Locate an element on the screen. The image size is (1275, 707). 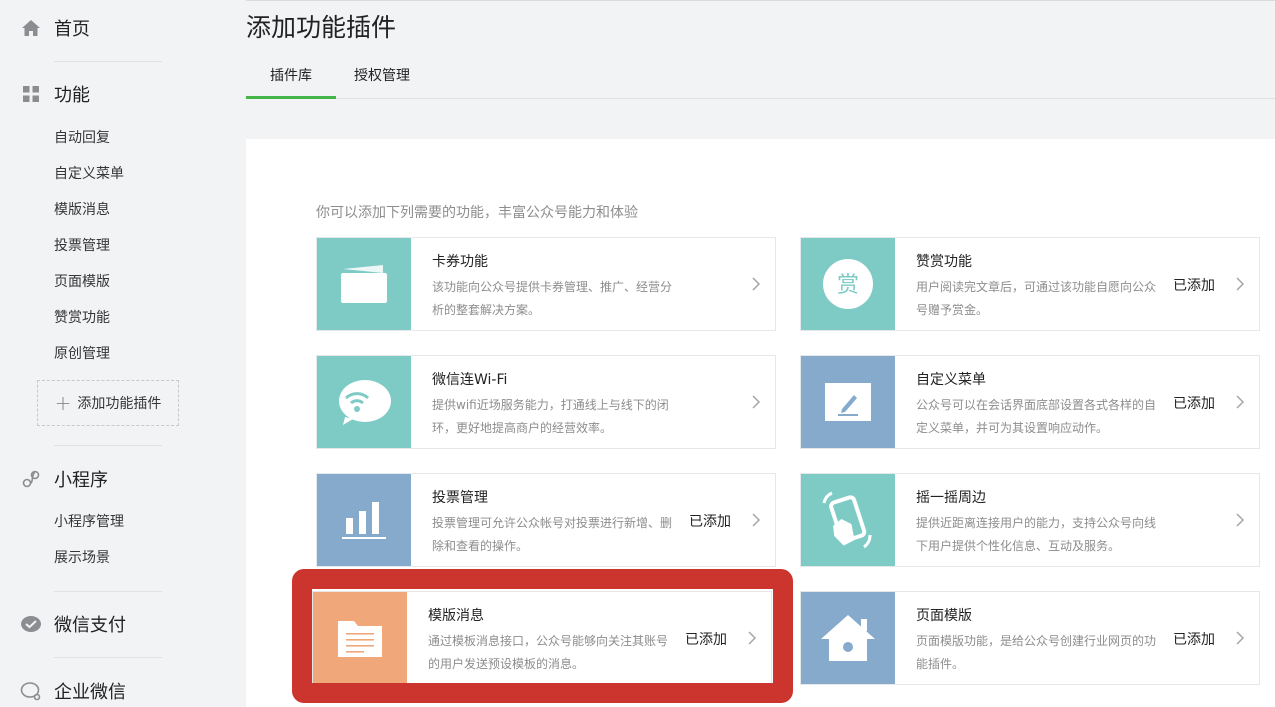
plugin-card-vote: 投票管理 投票管理可允许公众帐号对投票进行新增、删除和查看的操作。 已添加 is located at coordinates (546, 520).